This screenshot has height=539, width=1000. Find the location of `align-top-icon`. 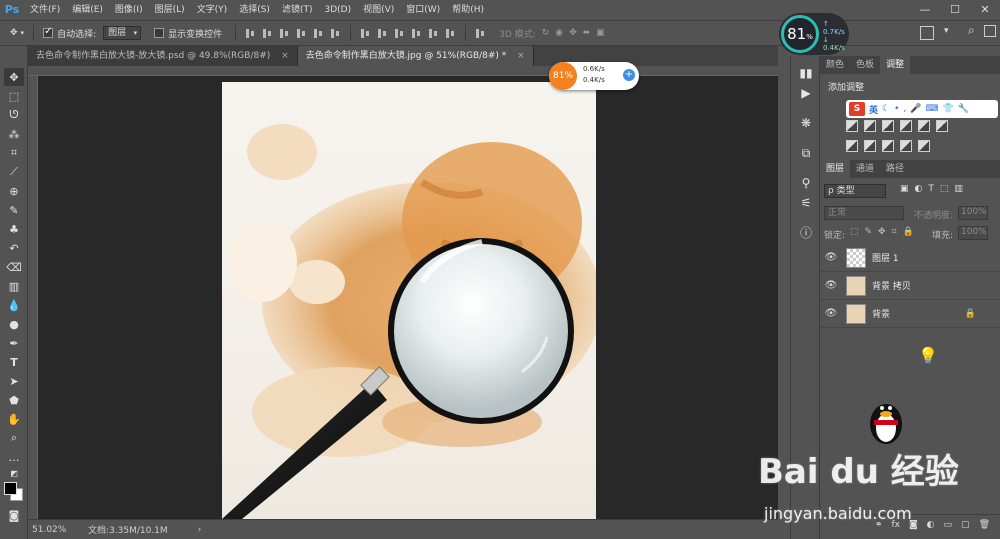

align-top-icon is located at coordinates (250, 33).